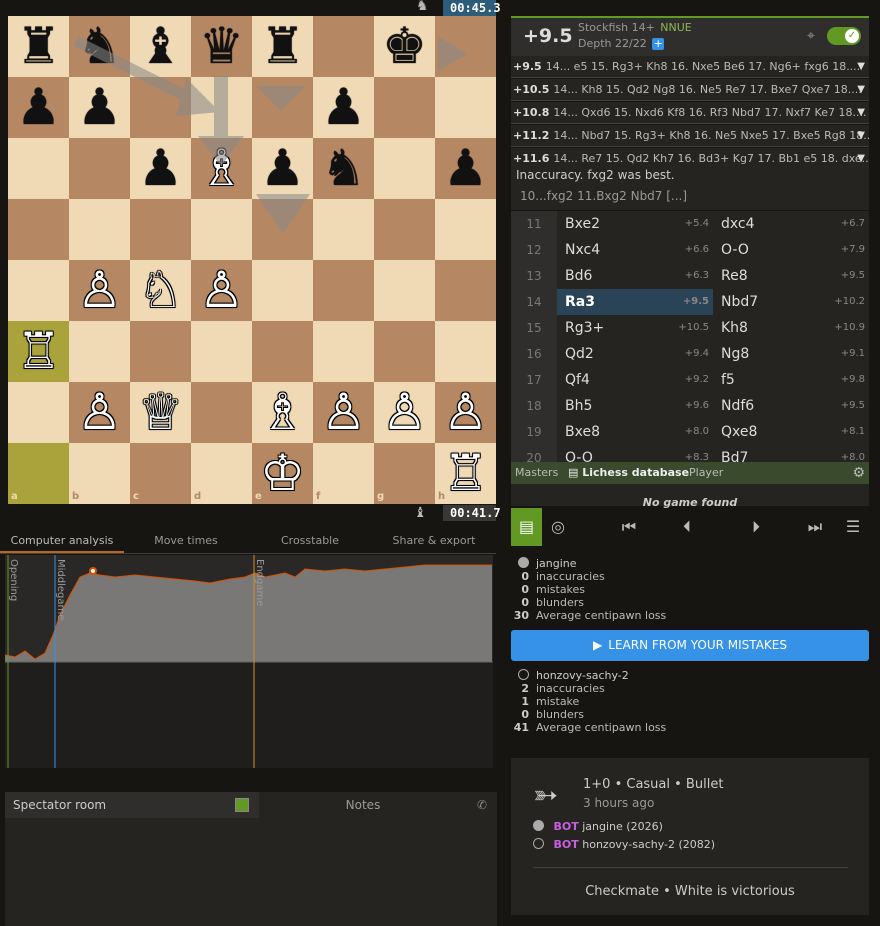 This screenshot has height=926, width=880. Describe the element at coordinates (160, 473) in the screenshot. I see `square-c1` at that location.